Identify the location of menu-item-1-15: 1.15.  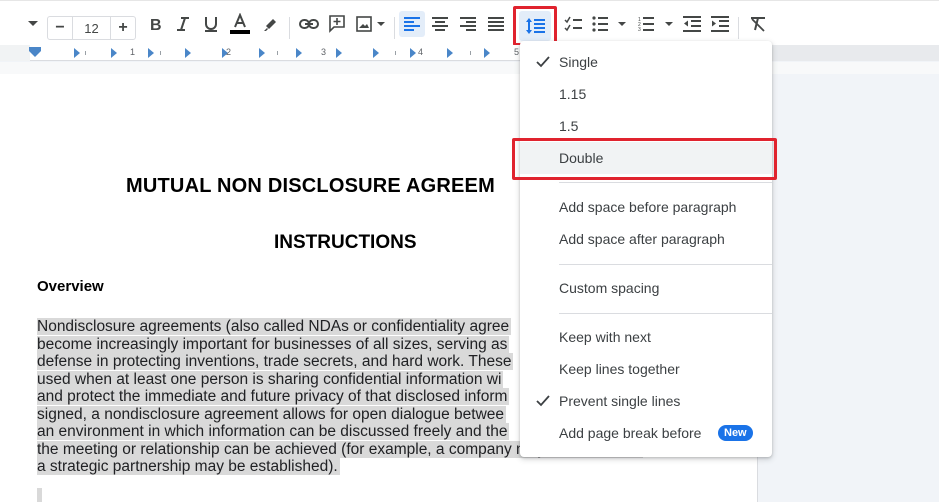
(646, 94).